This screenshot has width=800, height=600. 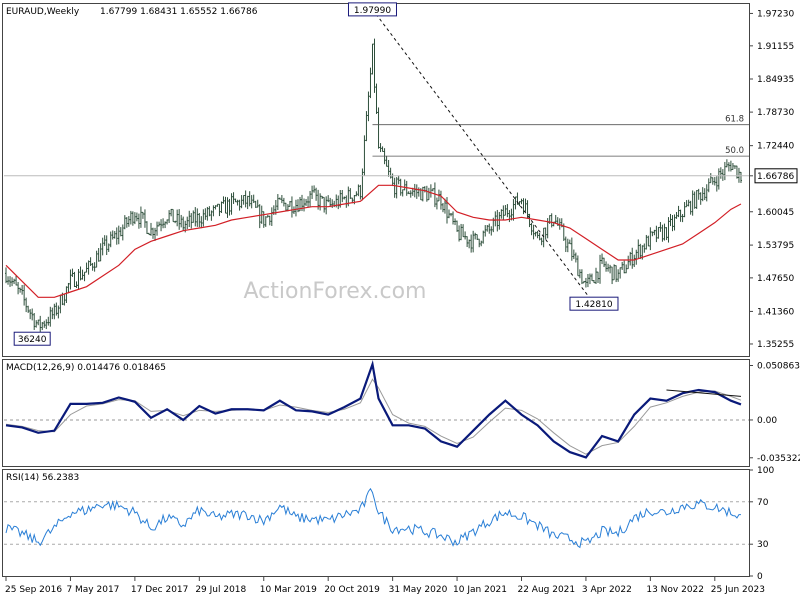 What do you see at coordinates (778, 367) in the screenshot?
I see `macd-y-tick-label: 0.050863` at bounding box center [778, 367].